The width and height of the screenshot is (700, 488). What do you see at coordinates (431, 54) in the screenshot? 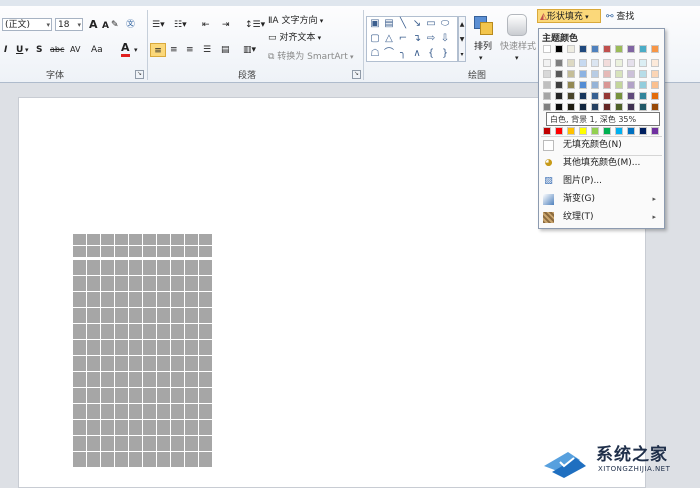
I see `brace-left-shape-icon: {` at bounding box center [431, 54].